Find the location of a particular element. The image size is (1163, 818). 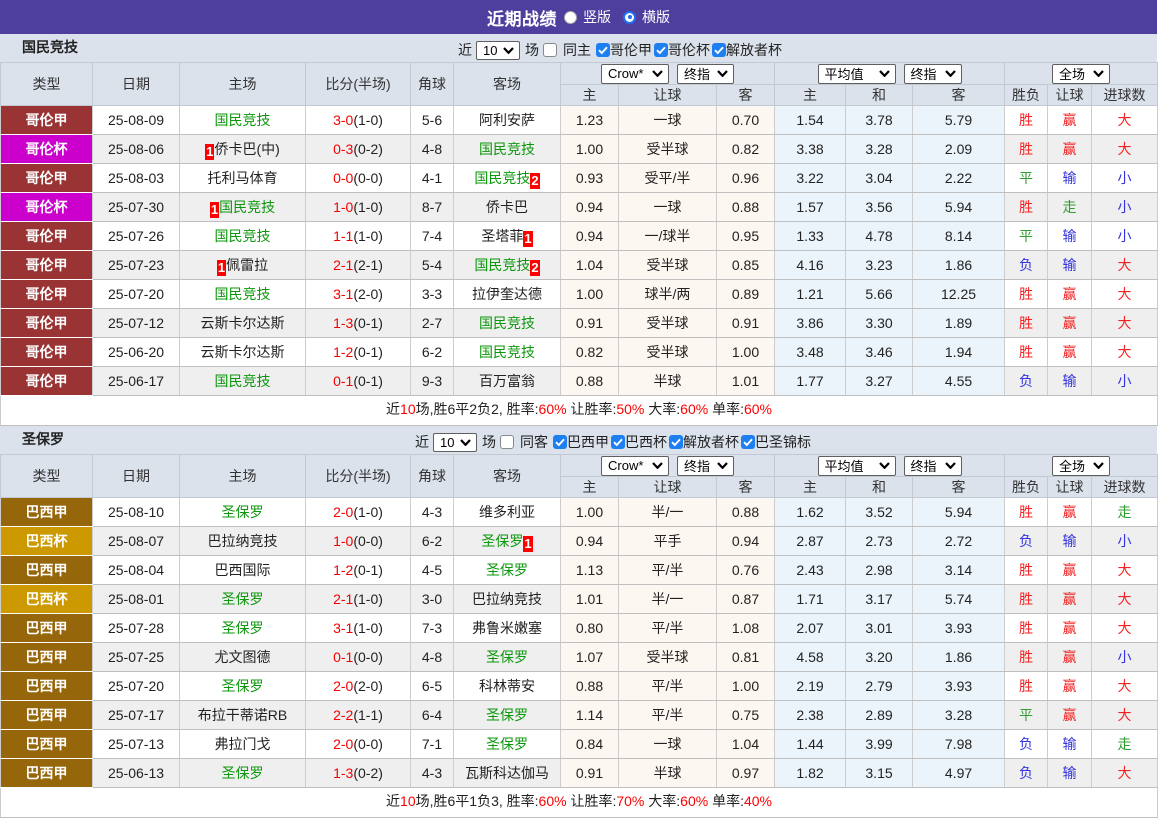

score-cell: 2-0(0-0) is located at coordinates (358, 744).